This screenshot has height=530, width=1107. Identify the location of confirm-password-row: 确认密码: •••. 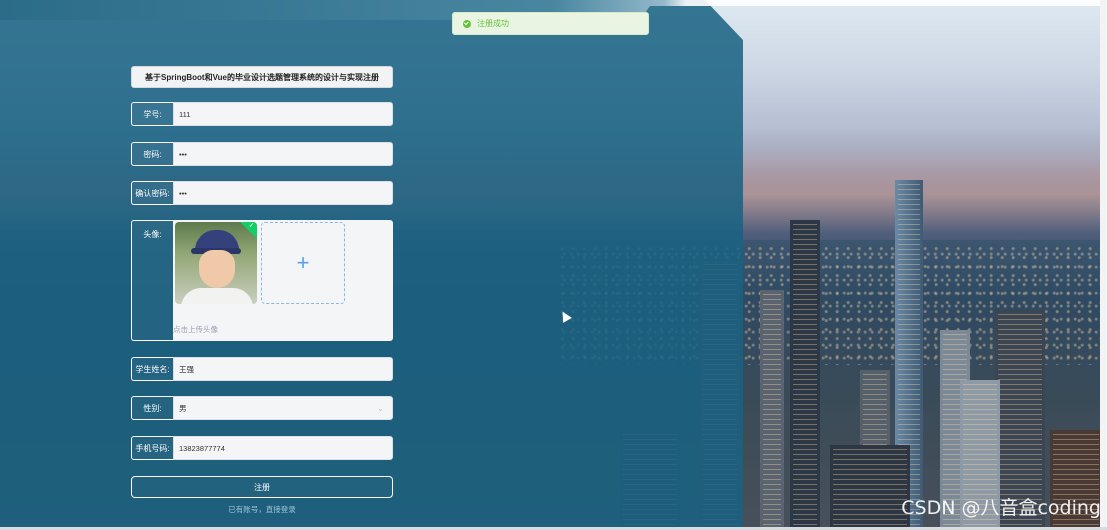
(262, 193).